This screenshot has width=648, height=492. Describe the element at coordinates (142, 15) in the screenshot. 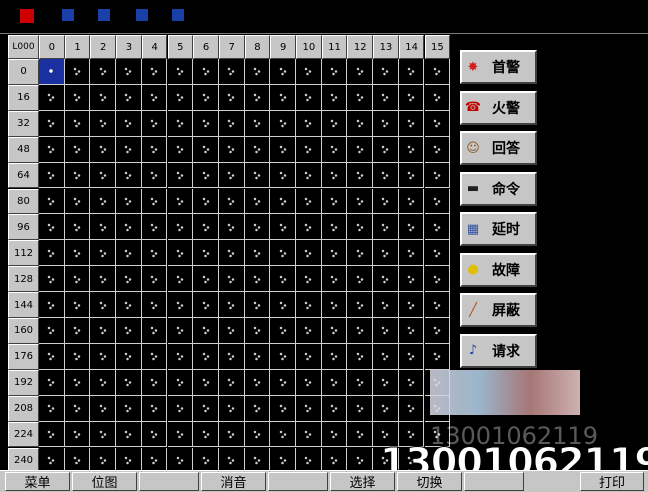

I see `toolbar-icon` at that location.